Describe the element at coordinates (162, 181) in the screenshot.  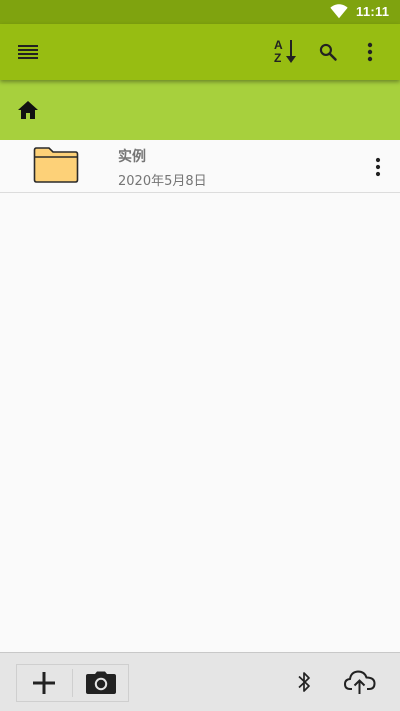
I see `file-date: 2020年5月8日` at that location.